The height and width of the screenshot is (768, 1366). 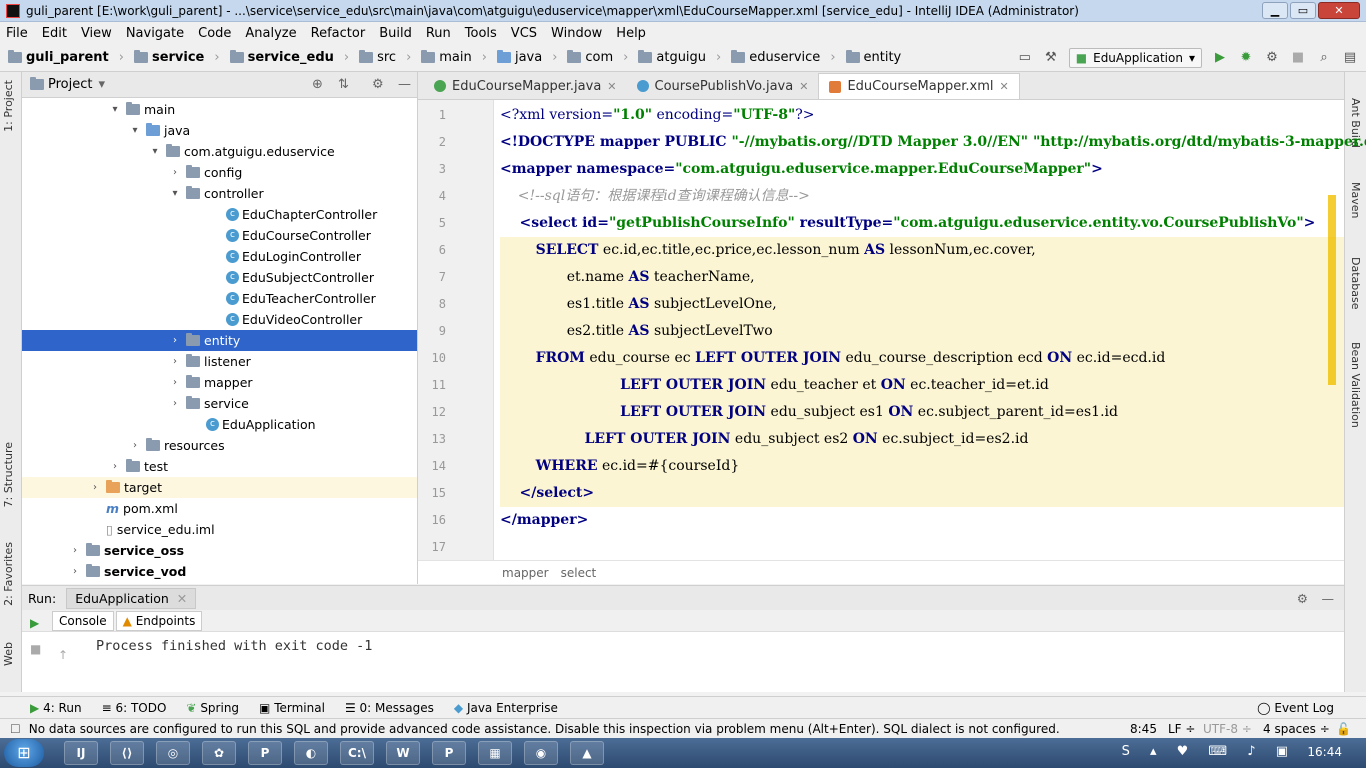 What do you see at coordinates (1332, 290) in the screenshot?
I see `scroll-marker` at bounding box center [1332, 290].